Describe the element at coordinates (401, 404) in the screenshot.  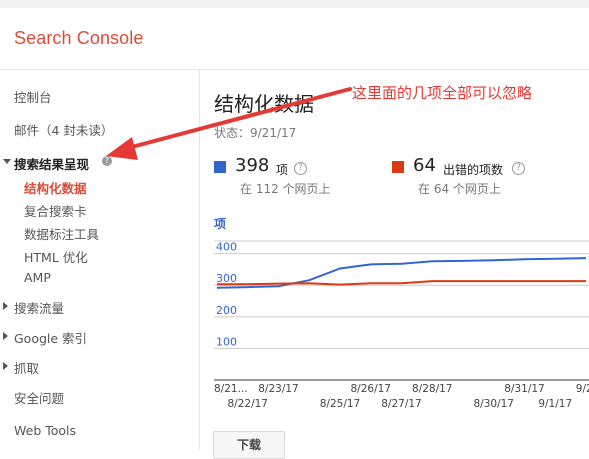
I see `x-tick-label: 8/27/17` at that location.